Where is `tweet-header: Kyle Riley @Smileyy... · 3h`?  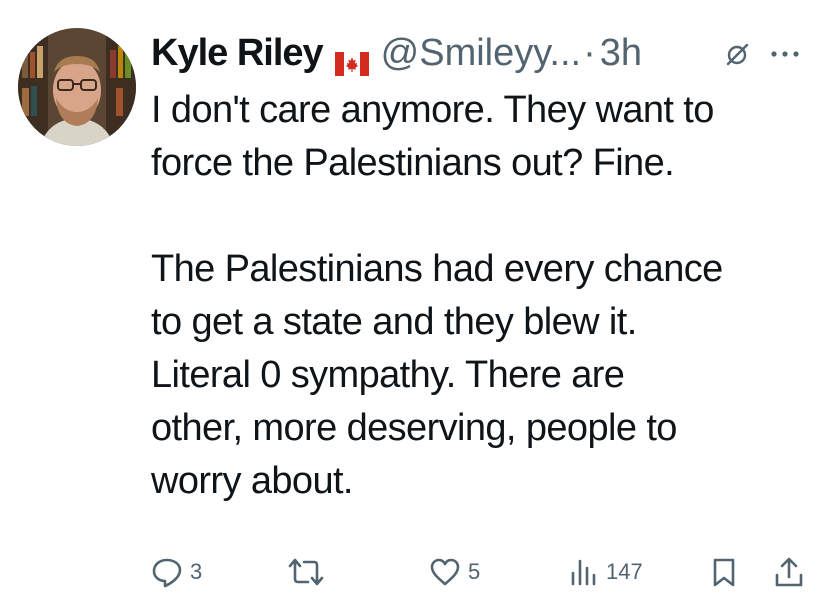 tweet-header: Kyle Riley @Smileyy... · 3h is located at coordinates (396, 53).